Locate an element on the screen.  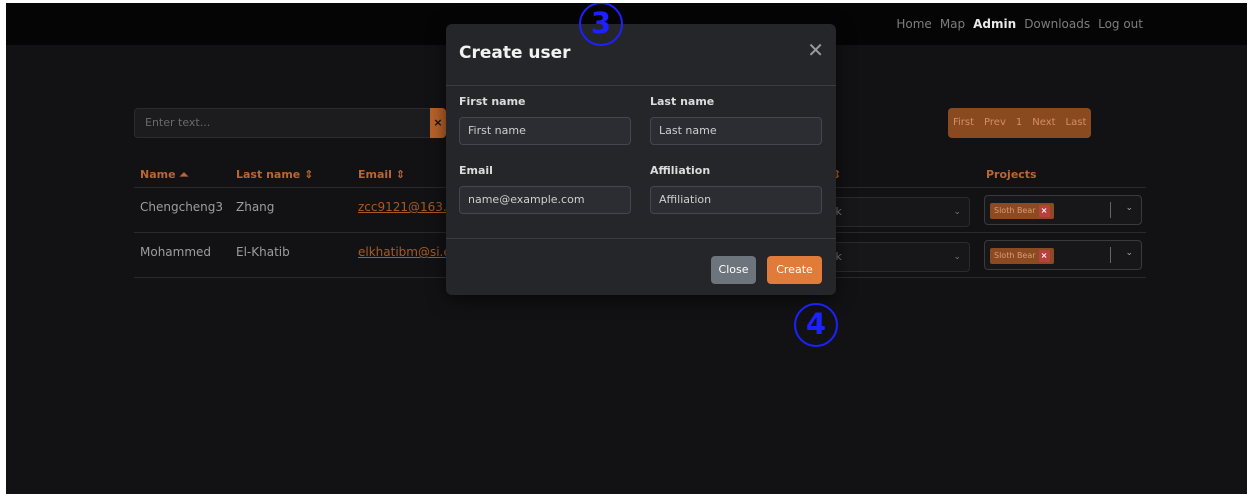
column-header-last-name: Last name ⇕ is located at coordinates (274, 174).